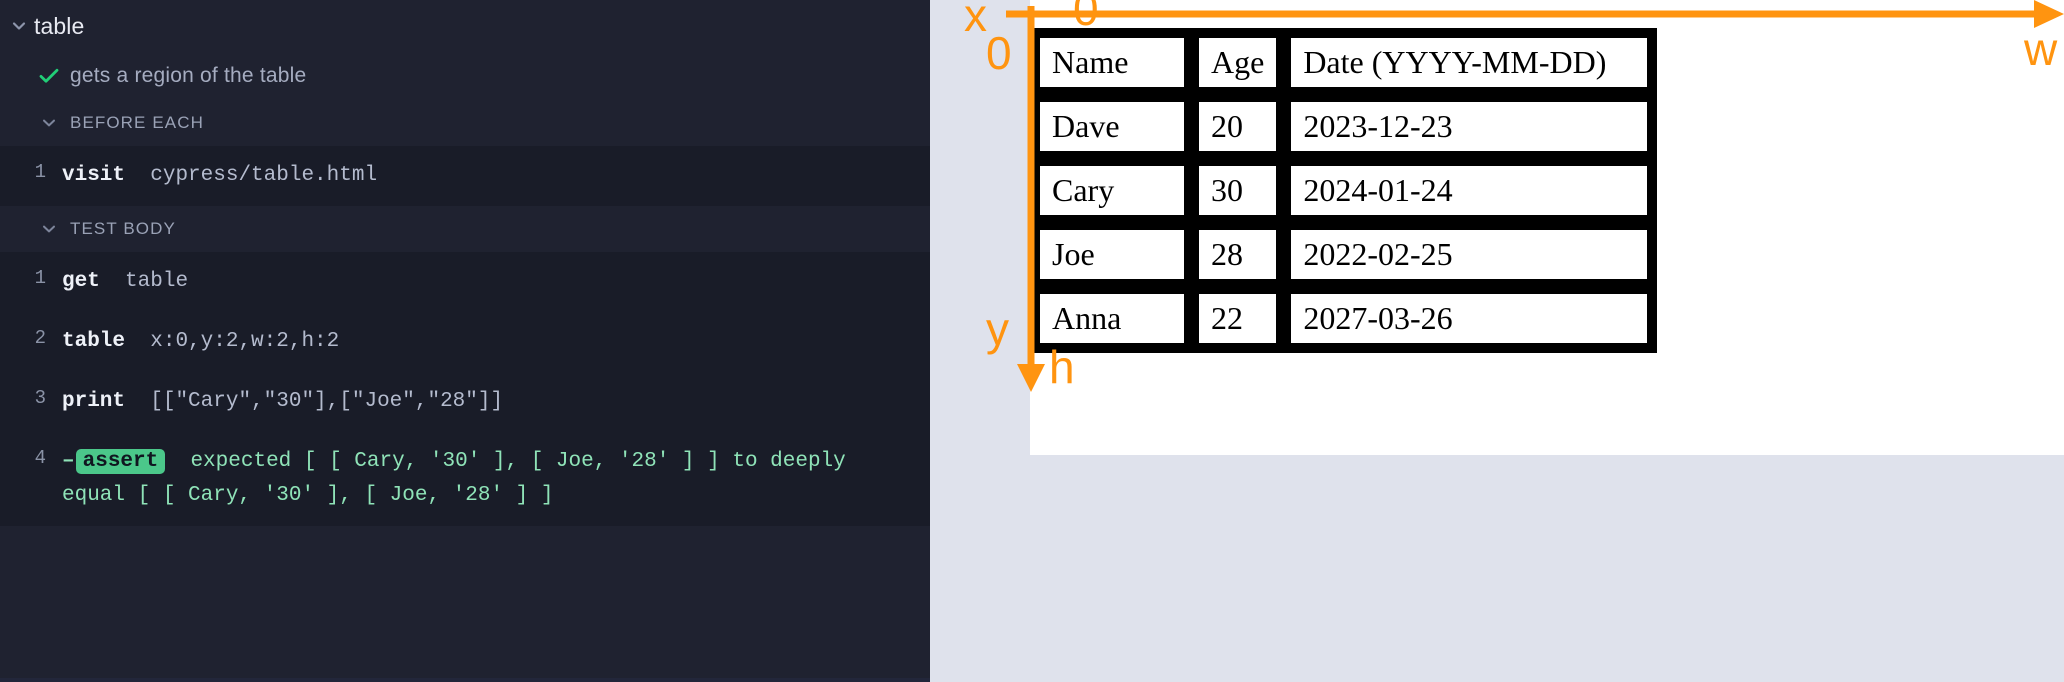  Describe the element at coordinates (975, 20) in the screenshot. I see `x-axis-label: x` at that location.